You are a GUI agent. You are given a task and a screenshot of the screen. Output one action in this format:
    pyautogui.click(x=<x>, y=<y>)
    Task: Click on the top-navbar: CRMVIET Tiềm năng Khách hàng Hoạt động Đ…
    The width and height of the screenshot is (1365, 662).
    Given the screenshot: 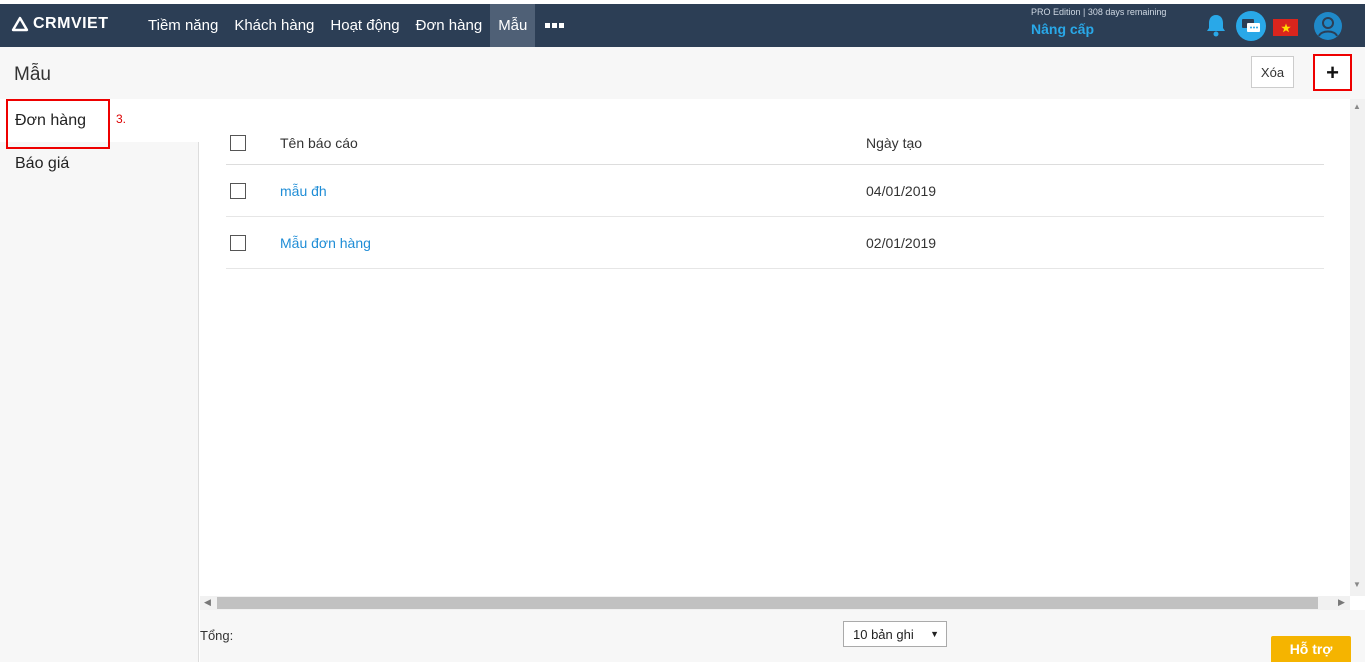 What is the action you would take?
    pyautogui.click(x=682, y=25)
    